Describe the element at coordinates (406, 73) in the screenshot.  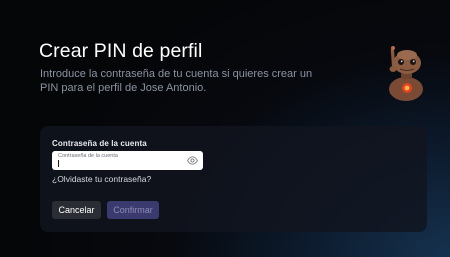
I see `et-avatar-icon` at that location.